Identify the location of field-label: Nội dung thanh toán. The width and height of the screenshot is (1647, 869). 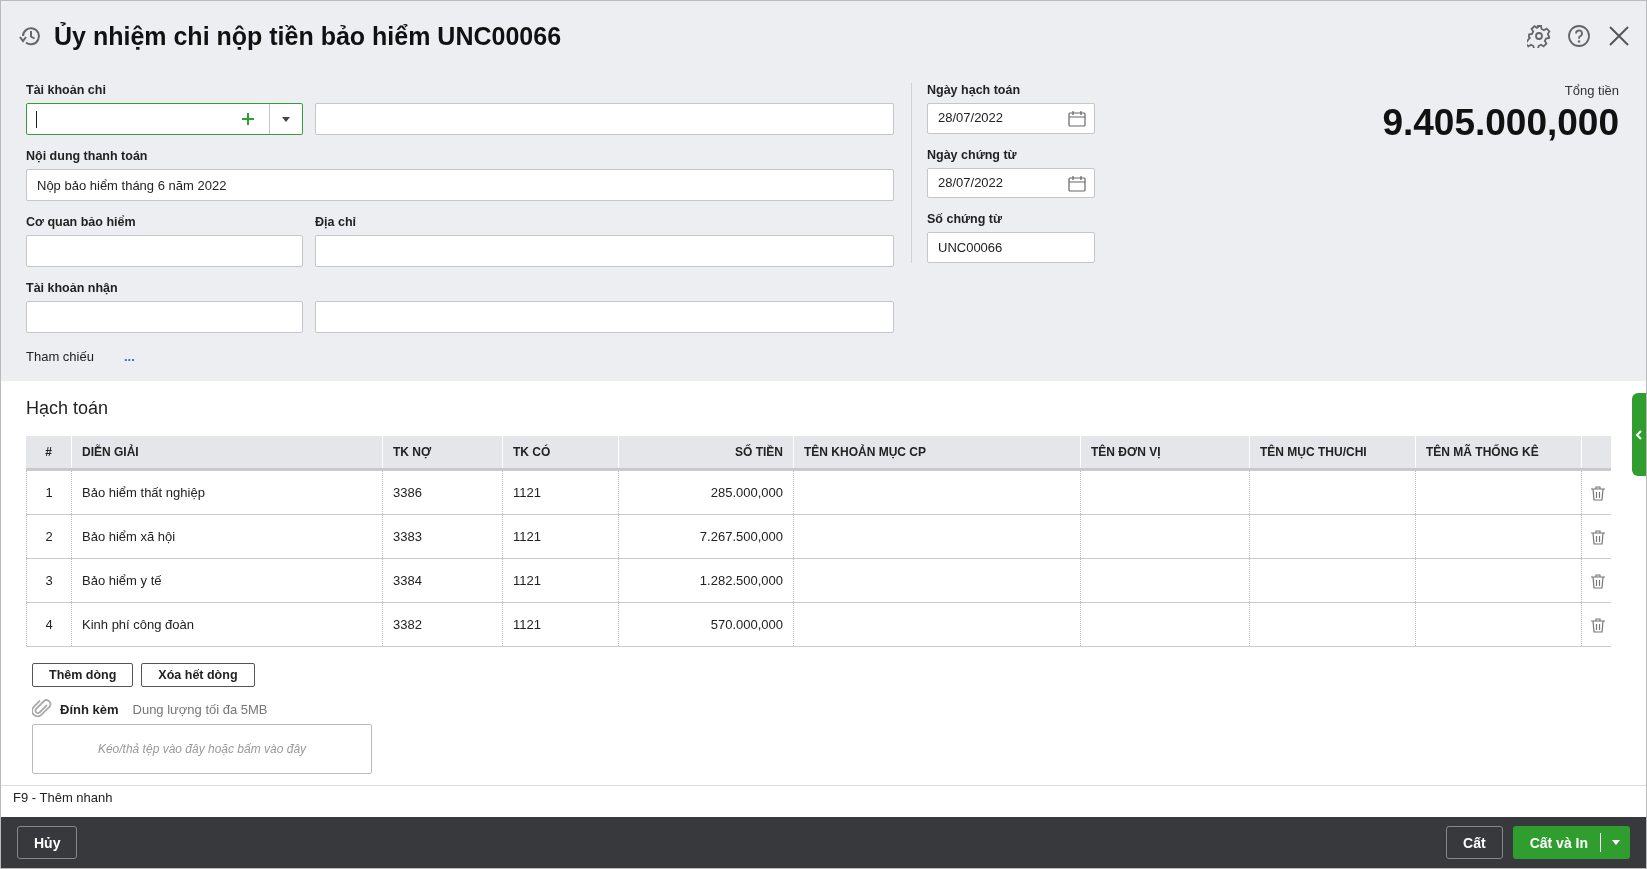
(87, 156).